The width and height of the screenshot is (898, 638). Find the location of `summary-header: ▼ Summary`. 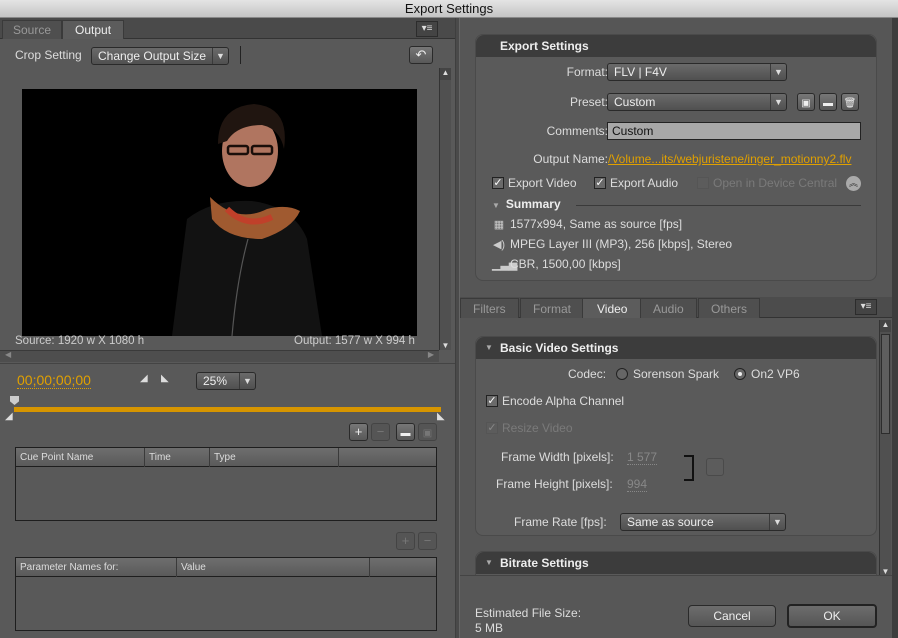

summary-header: ▼ Summary is located at coordinates (526, 204).